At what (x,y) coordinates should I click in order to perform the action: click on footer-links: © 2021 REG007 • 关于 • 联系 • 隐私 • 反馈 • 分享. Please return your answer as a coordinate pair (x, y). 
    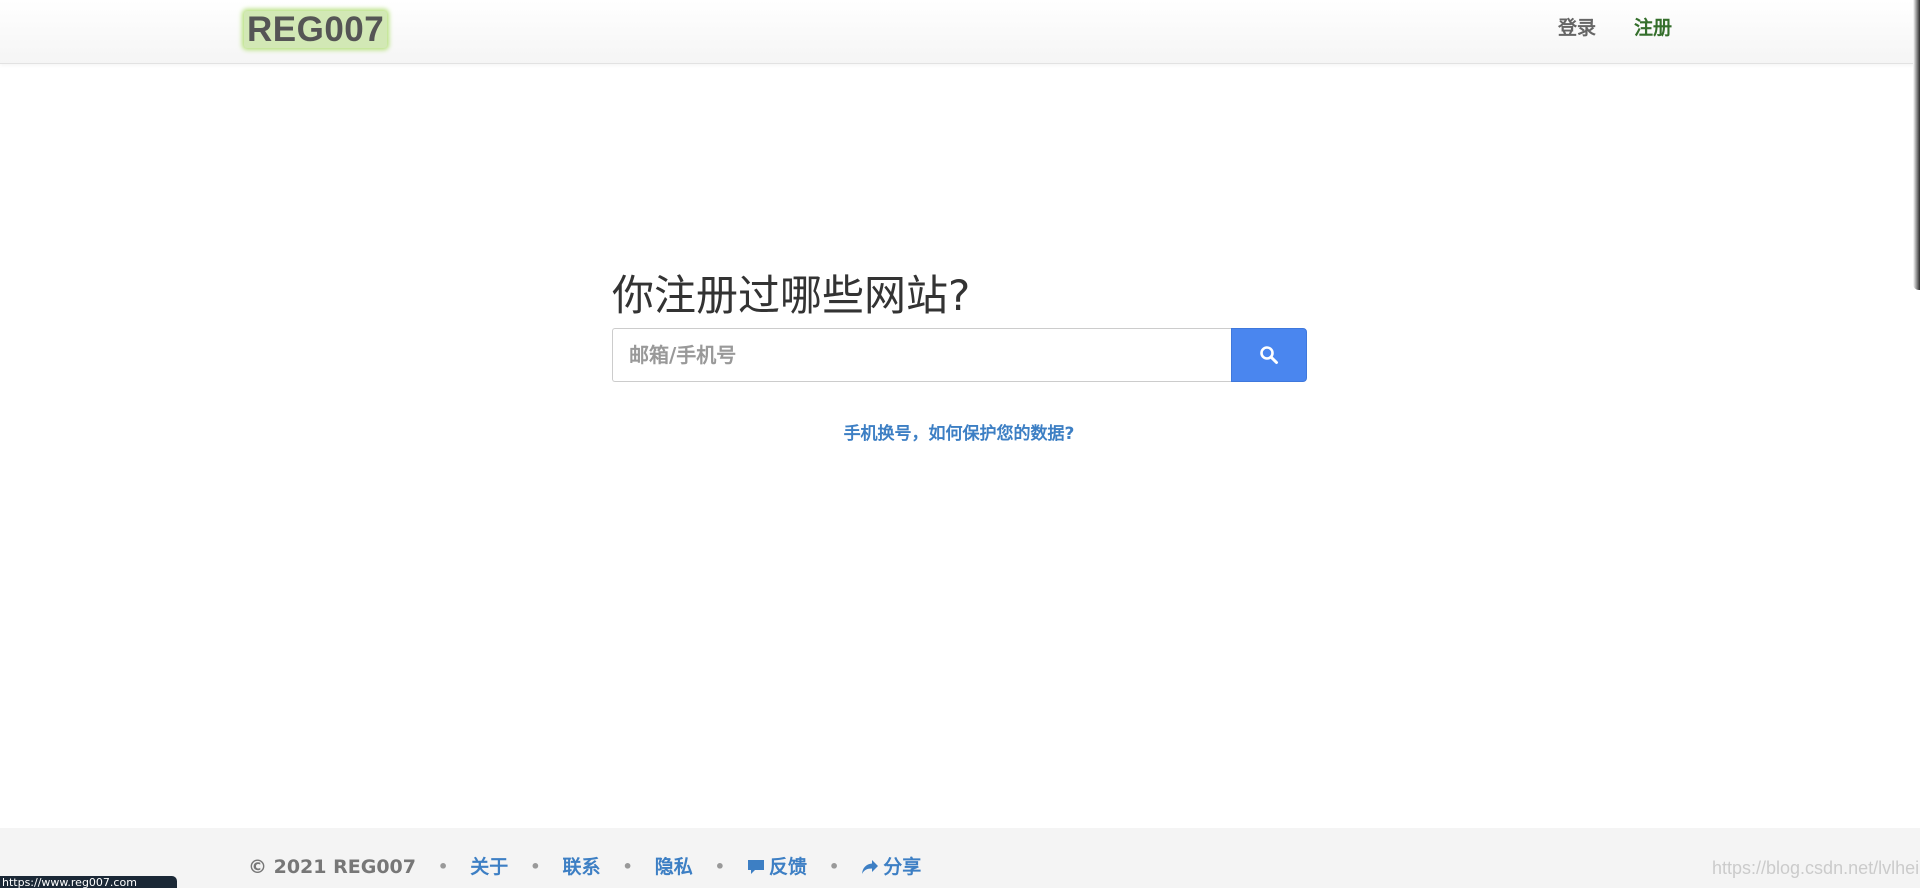
    Looking at the image, I should click on (584, 867).